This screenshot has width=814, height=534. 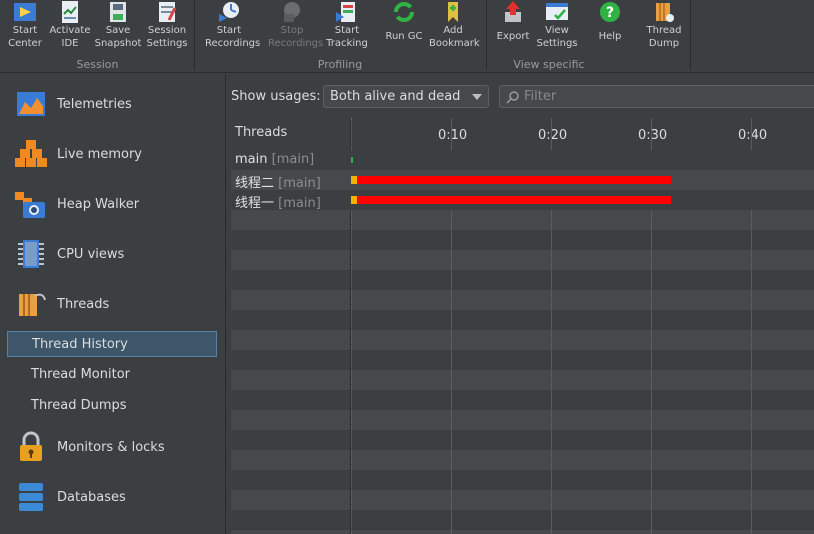 What do you see at coordinates (557, 43) in the screenshot?
I see `view-settings-label-2: Settings` at bounding box center [557, 43].